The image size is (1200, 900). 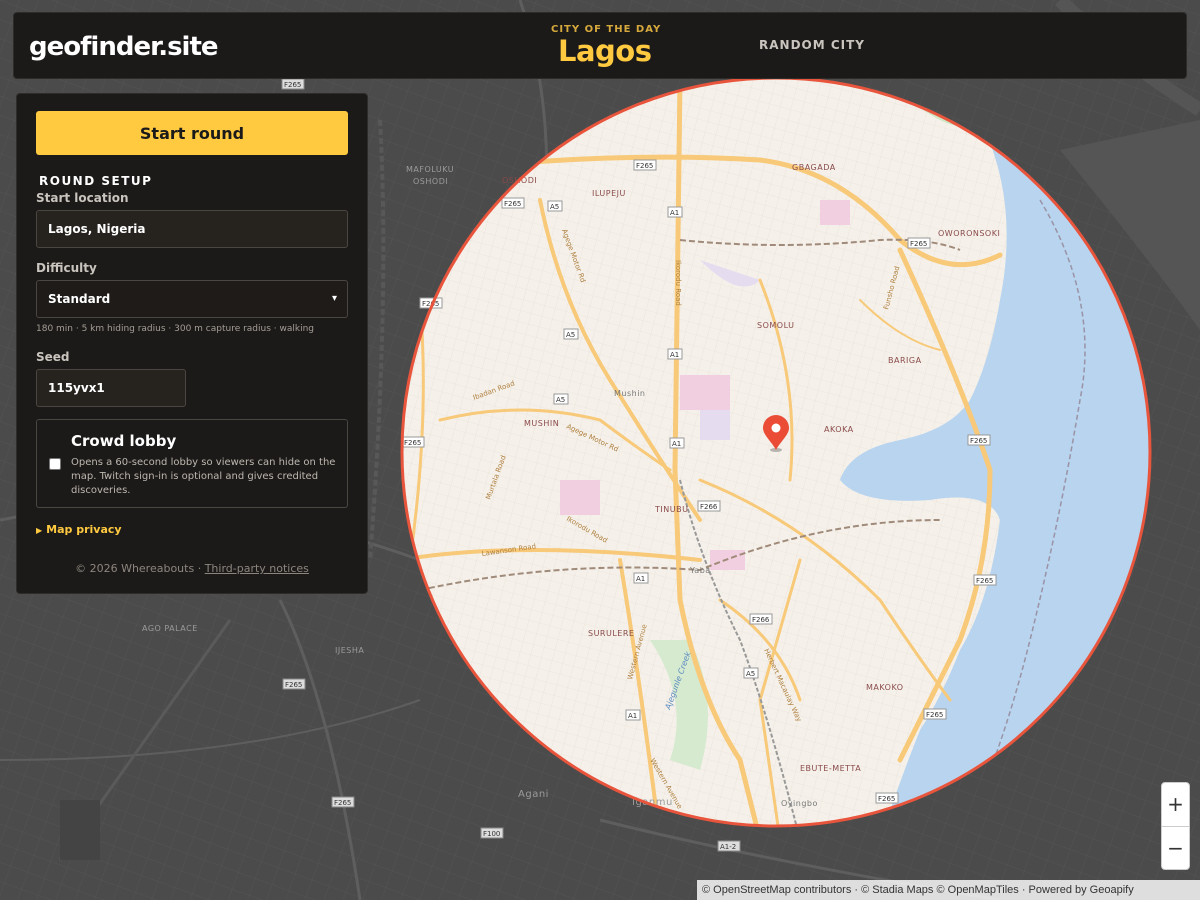 I want to click on seed-input: 115yvx1, so click(x=111, y=388).